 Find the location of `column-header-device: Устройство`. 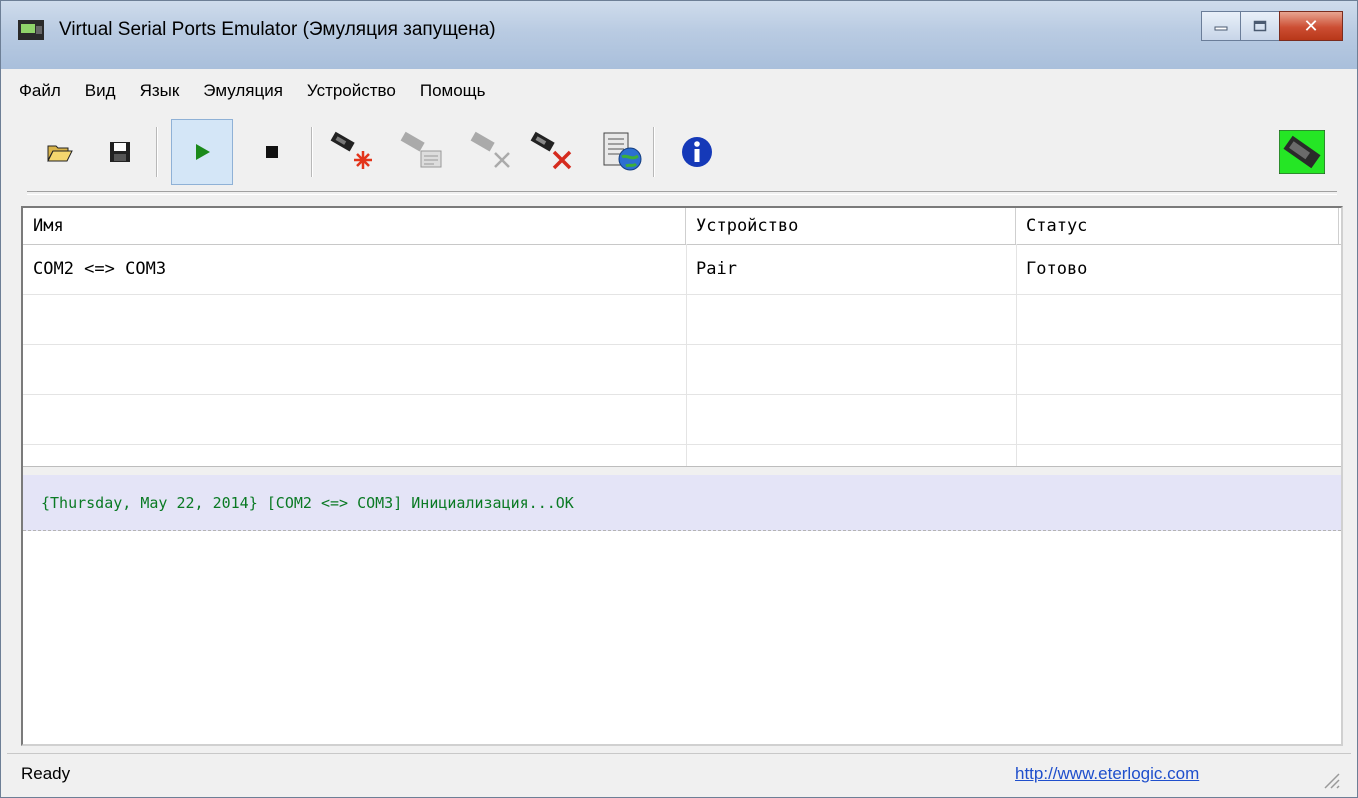

column-header-device: Устройство is located at coordinates (851, 226).